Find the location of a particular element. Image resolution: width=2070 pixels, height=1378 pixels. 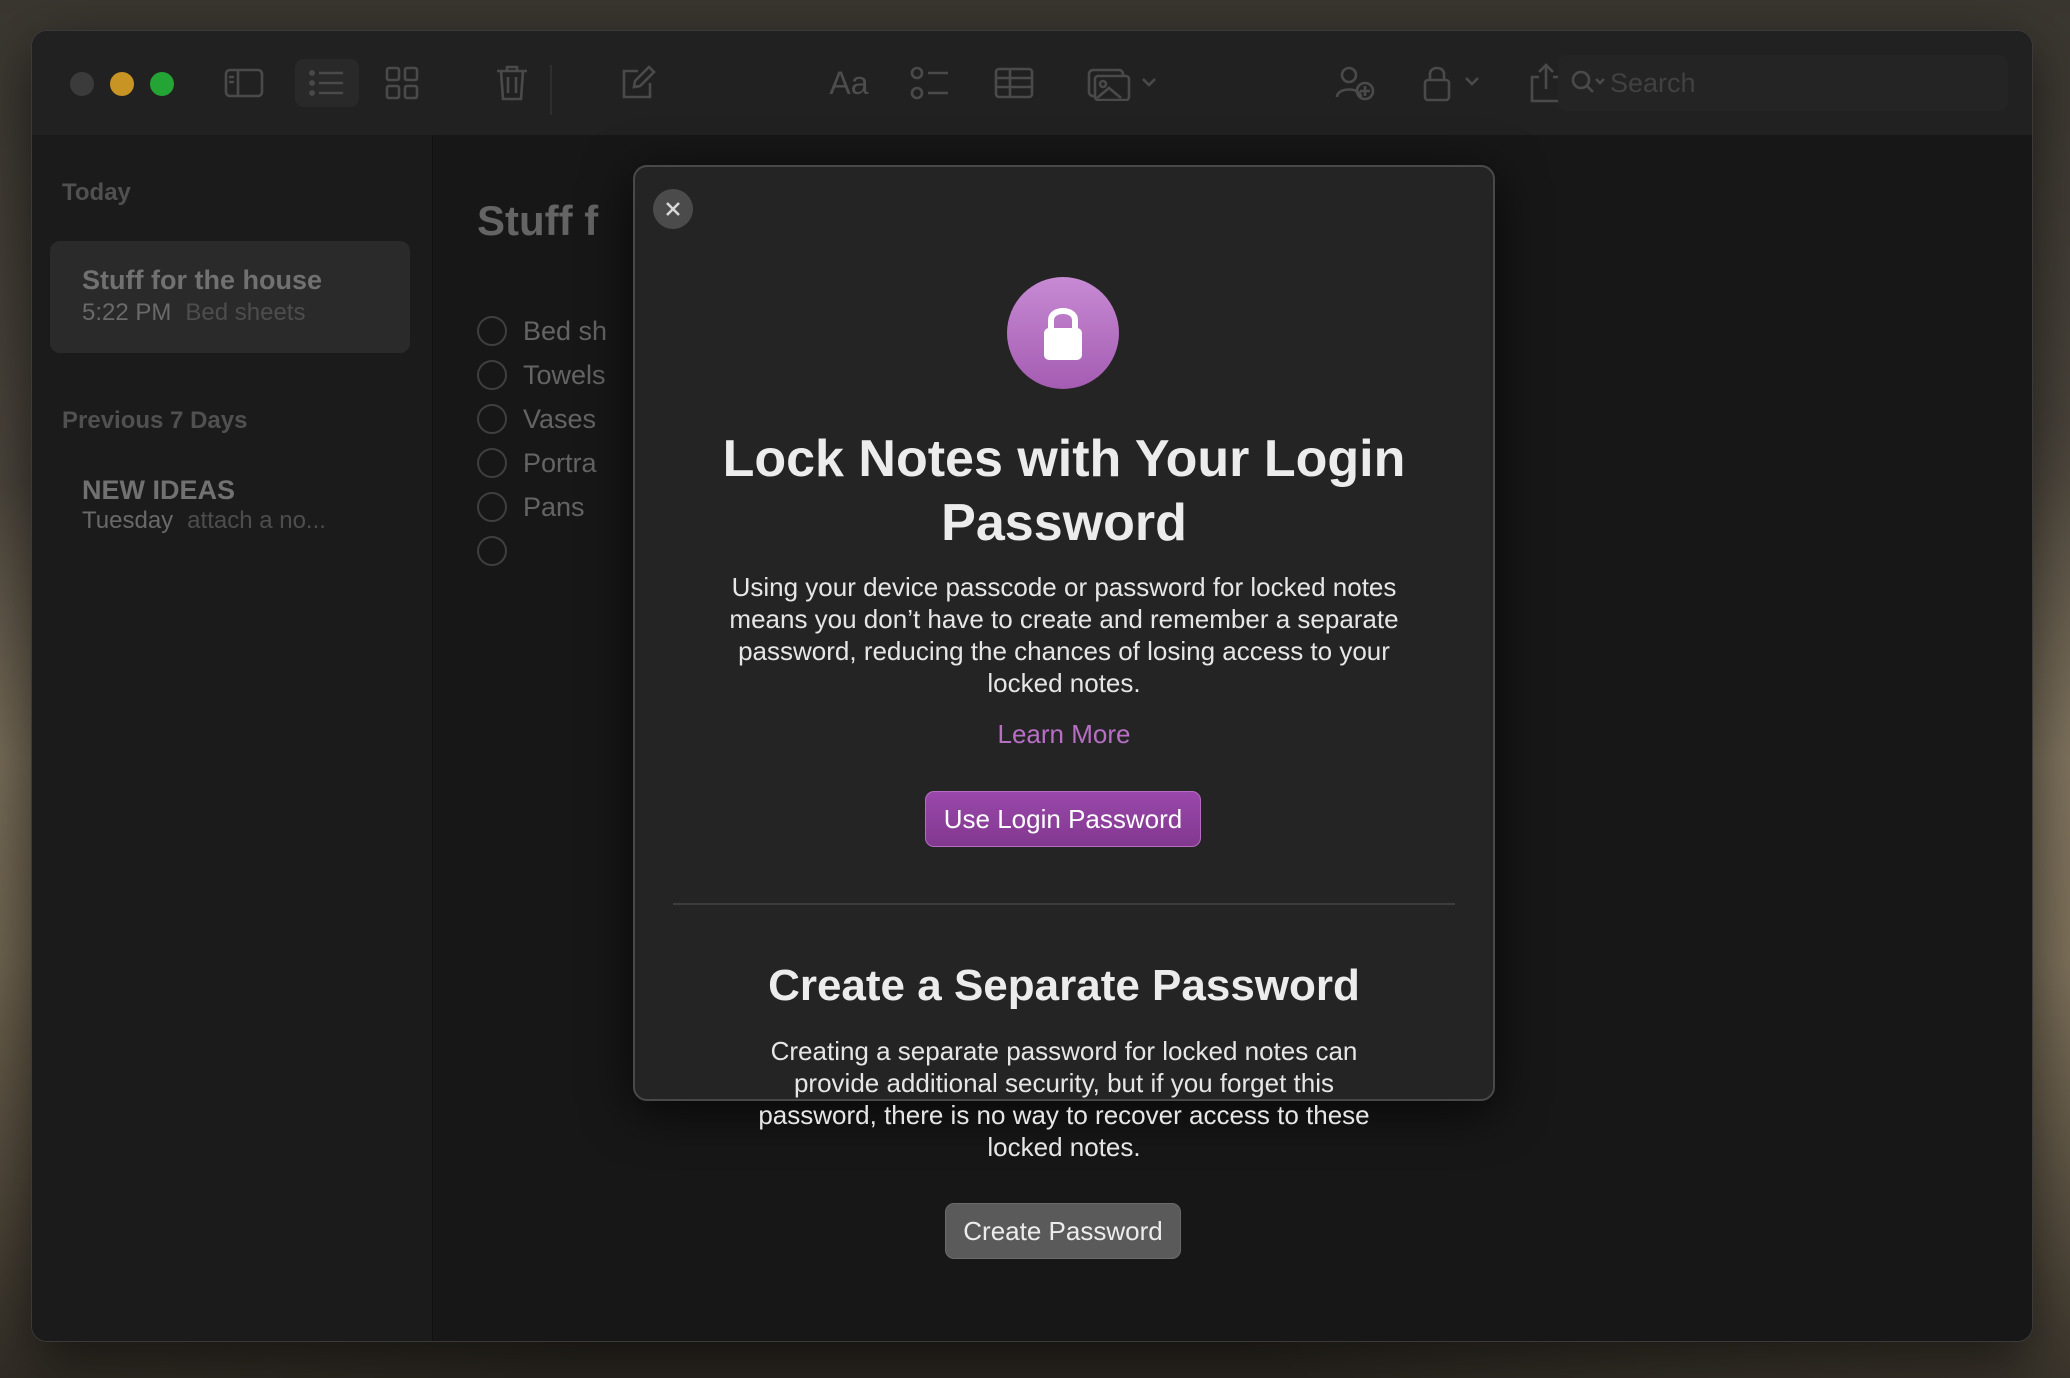

create-password-button: Create Password is located at coordinates (1063, 1231).